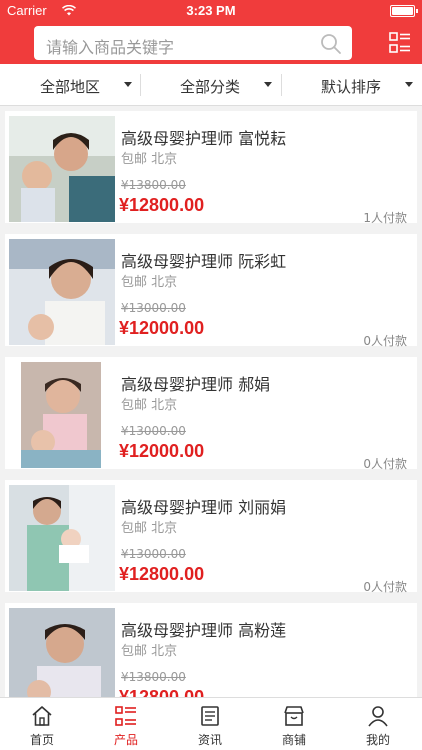 The width and height of the screenshot is (422, 750). I want to click on filter-bar: 全部地区 全部分类 默认排序, so click(211, 85).